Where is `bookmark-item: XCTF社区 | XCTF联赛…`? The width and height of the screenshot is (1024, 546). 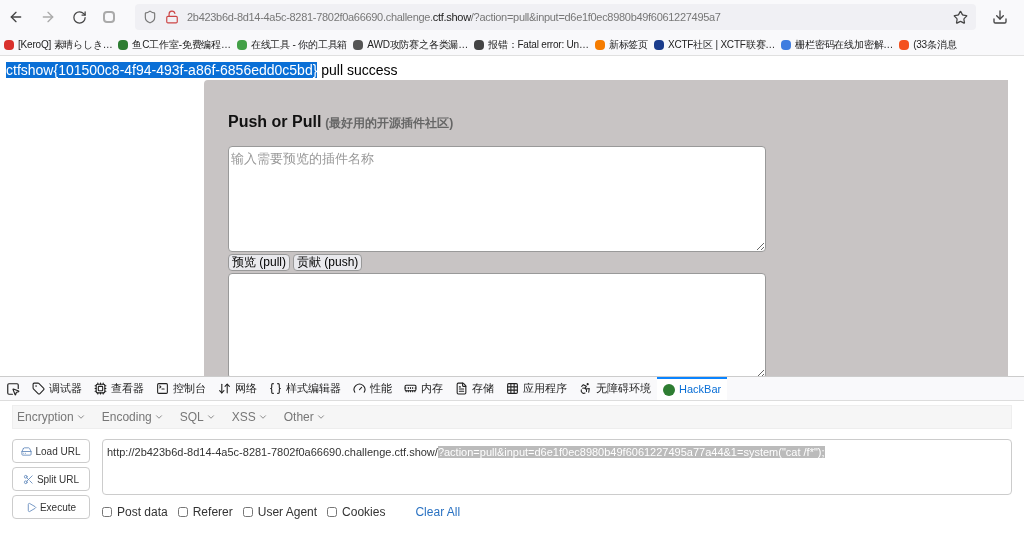 bookmark-item: XCTF社区 | XCTF联赛… is located at coordinates (714, 44).